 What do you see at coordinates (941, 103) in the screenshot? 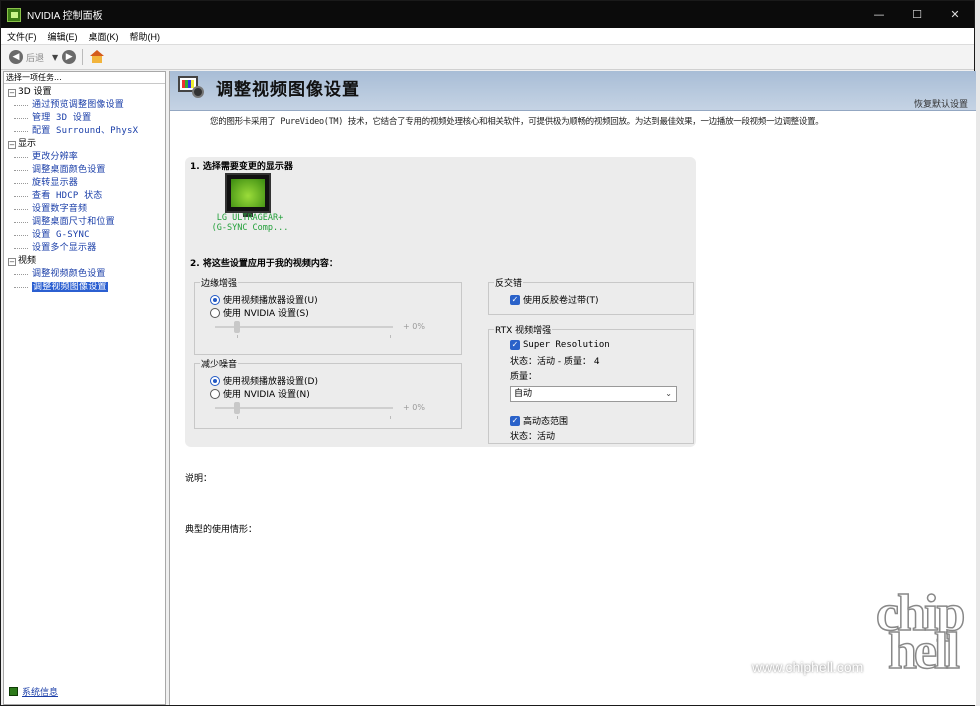
I see `restore-defaults-link: 恢复默认设置` at bounding box center [941, 103].